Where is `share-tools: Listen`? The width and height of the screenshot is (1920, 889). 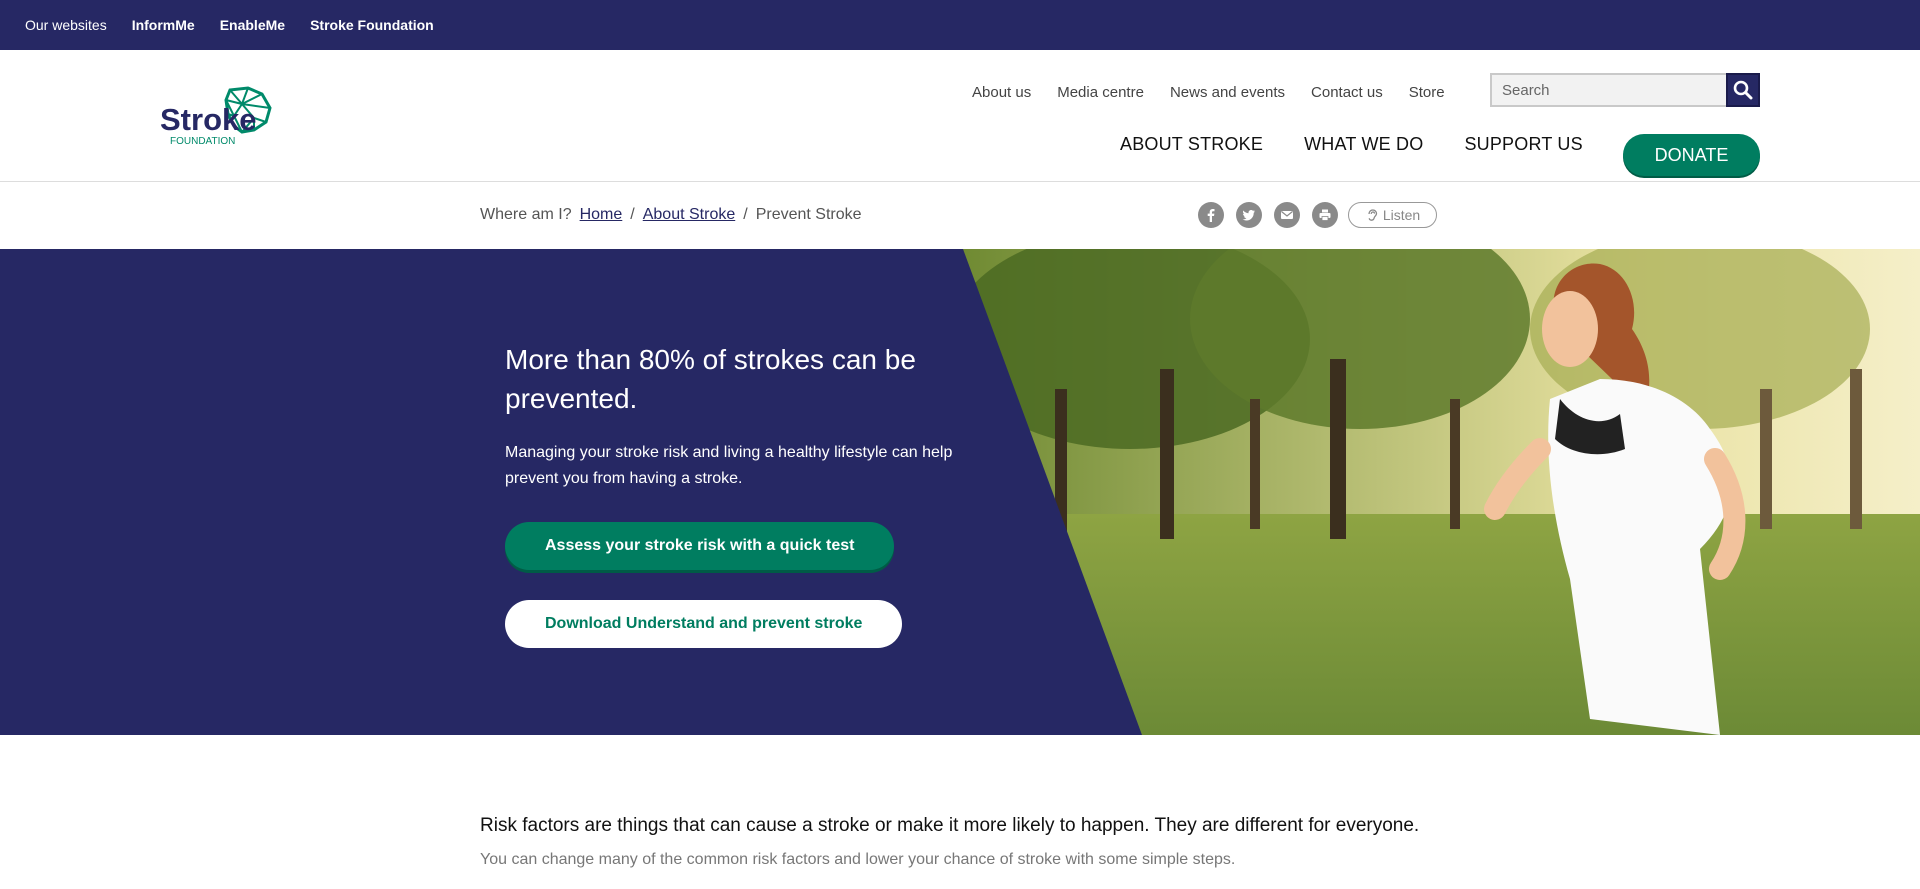 share-tools: Listen is located at coordinates (1317, 215).